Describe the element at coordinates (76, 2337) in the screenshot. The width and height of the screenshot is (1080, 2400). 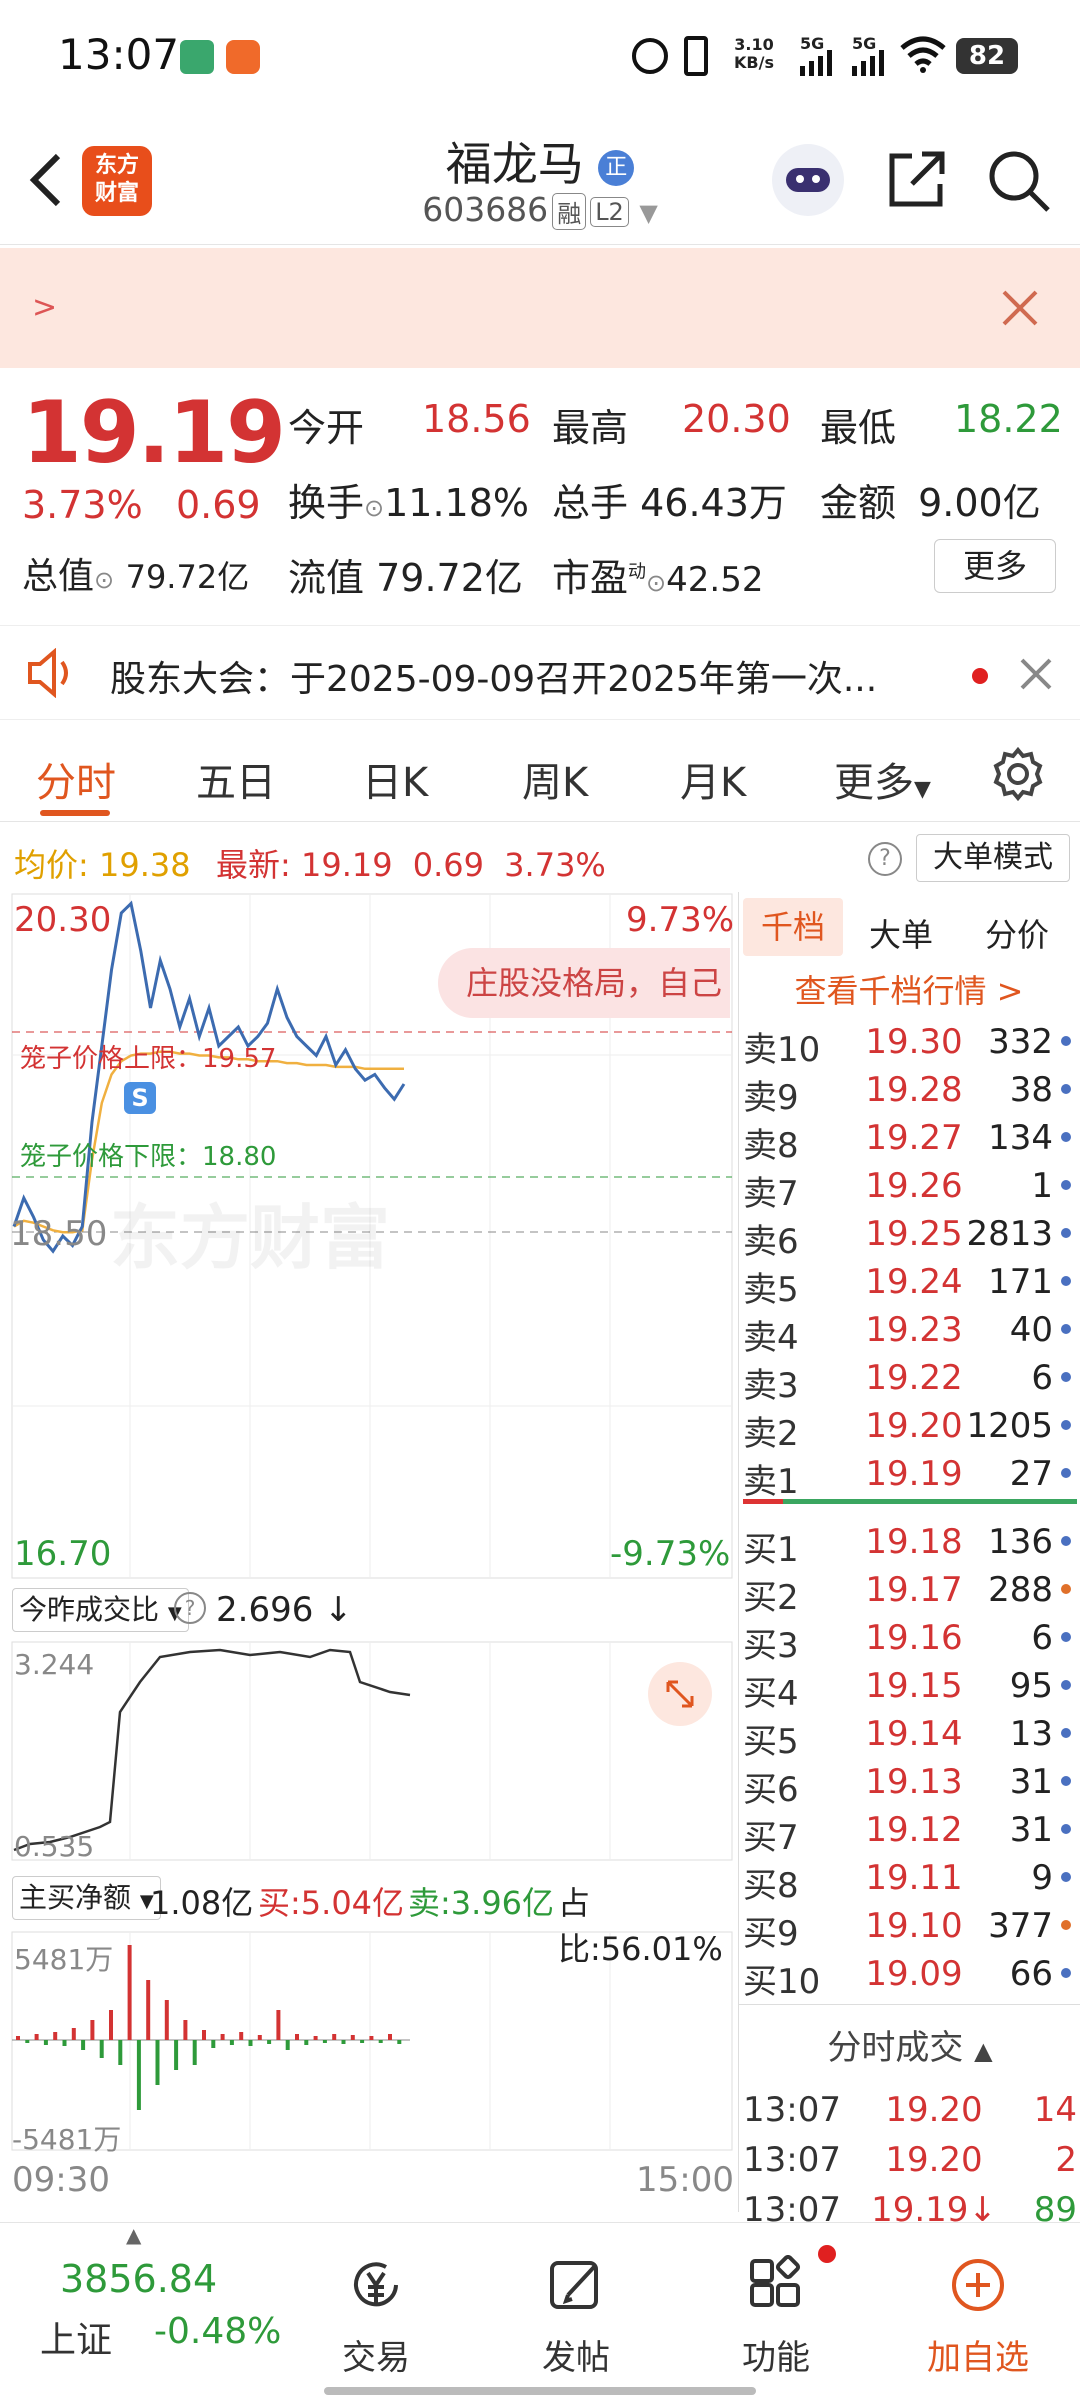
I see `index-name: 上证` at that location.